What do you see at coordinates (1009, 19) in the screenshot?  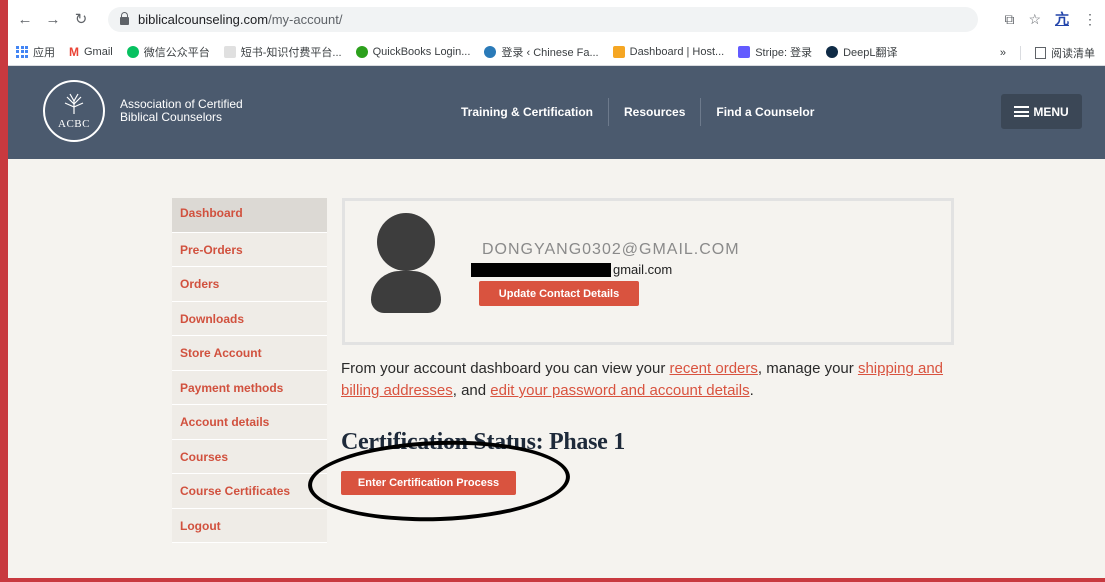 I see `translate-icon: ⧉` at bounding box center [1009, 19].